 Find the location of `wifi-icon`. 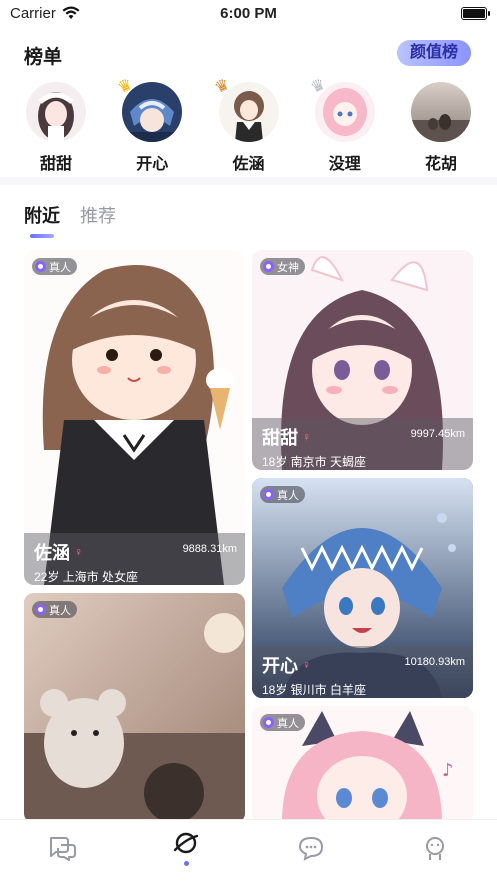

wifi-icon is located at coordinates (71, 12).